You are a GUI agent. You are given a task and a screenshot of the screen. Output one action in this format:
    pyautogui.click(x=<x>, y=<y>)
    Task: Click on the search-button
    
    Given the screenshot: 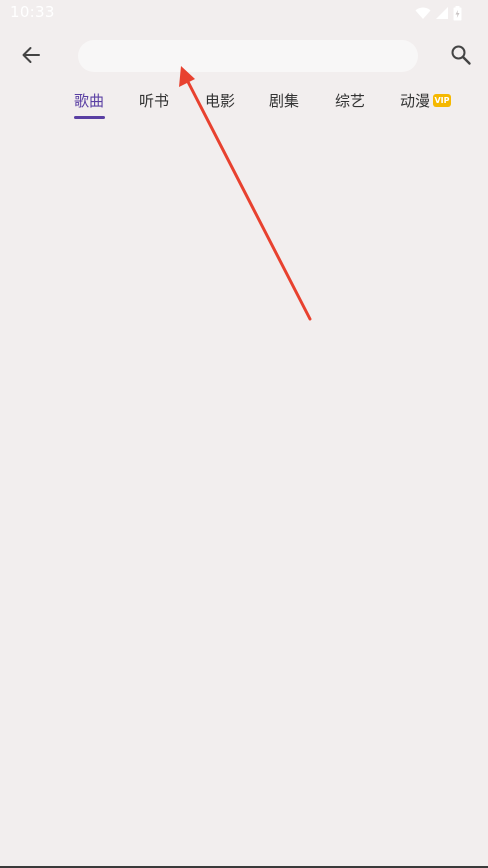 What is the action you would take?
    pyautogui.click(x=461, y=57)
    